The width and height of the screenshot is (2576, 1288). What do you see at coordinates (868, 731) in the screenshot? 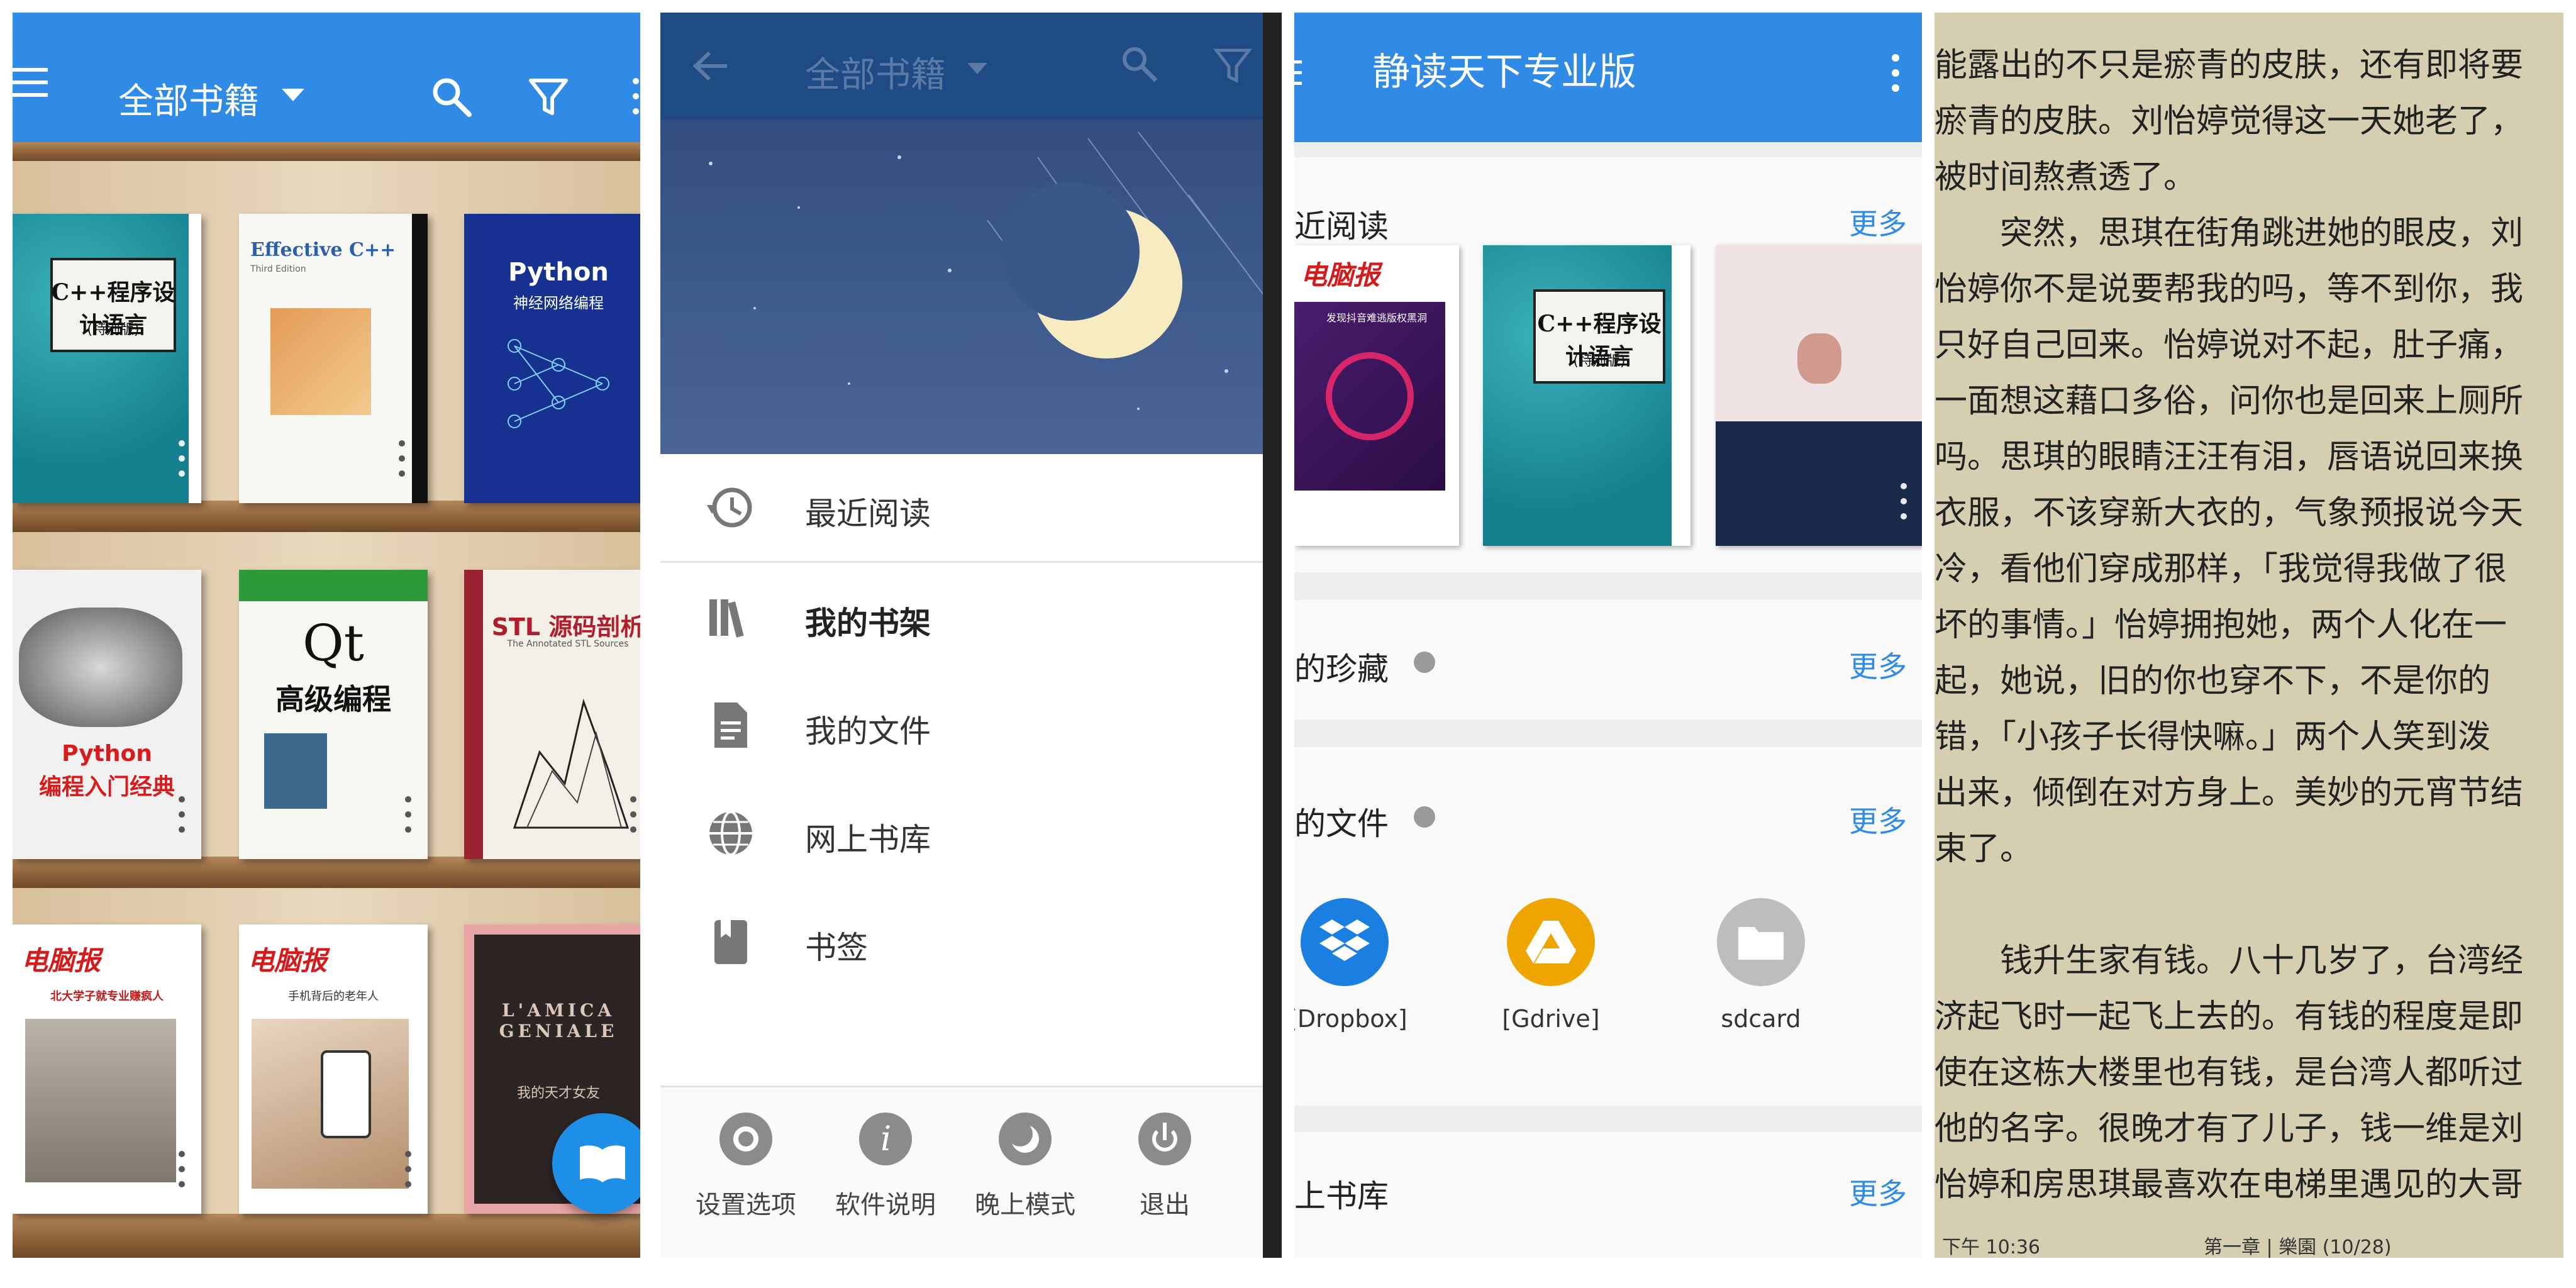
I see `menu-item-label: 我的文件` at bounding box center [868, 731].